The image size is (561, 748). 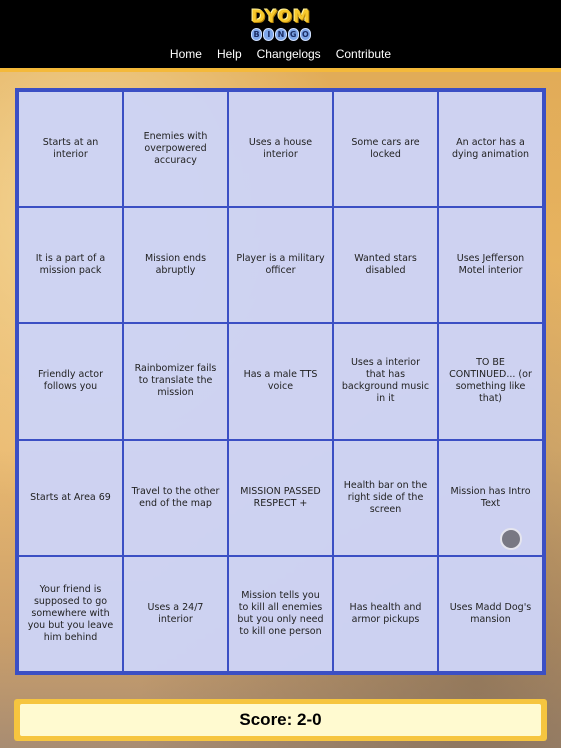 I want to click on logo-letter: B, so click(x=257, y=34).